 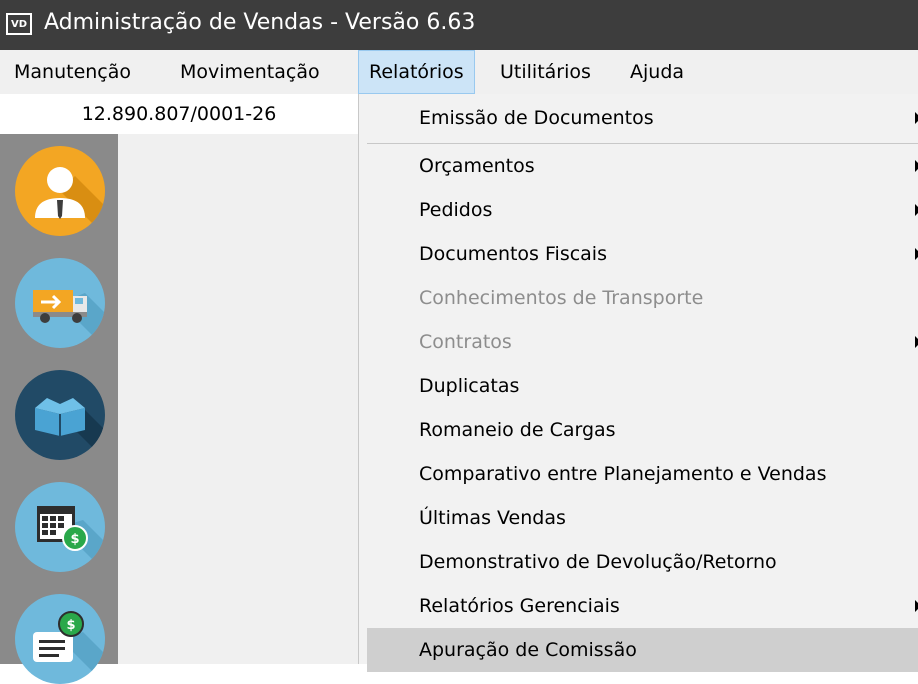 What do you see at coordinates (623, 474) in the screenshot?
I see `menu-item-label: Comparativo entre Planejamento e Vendas` at bounding box center [623, 474].